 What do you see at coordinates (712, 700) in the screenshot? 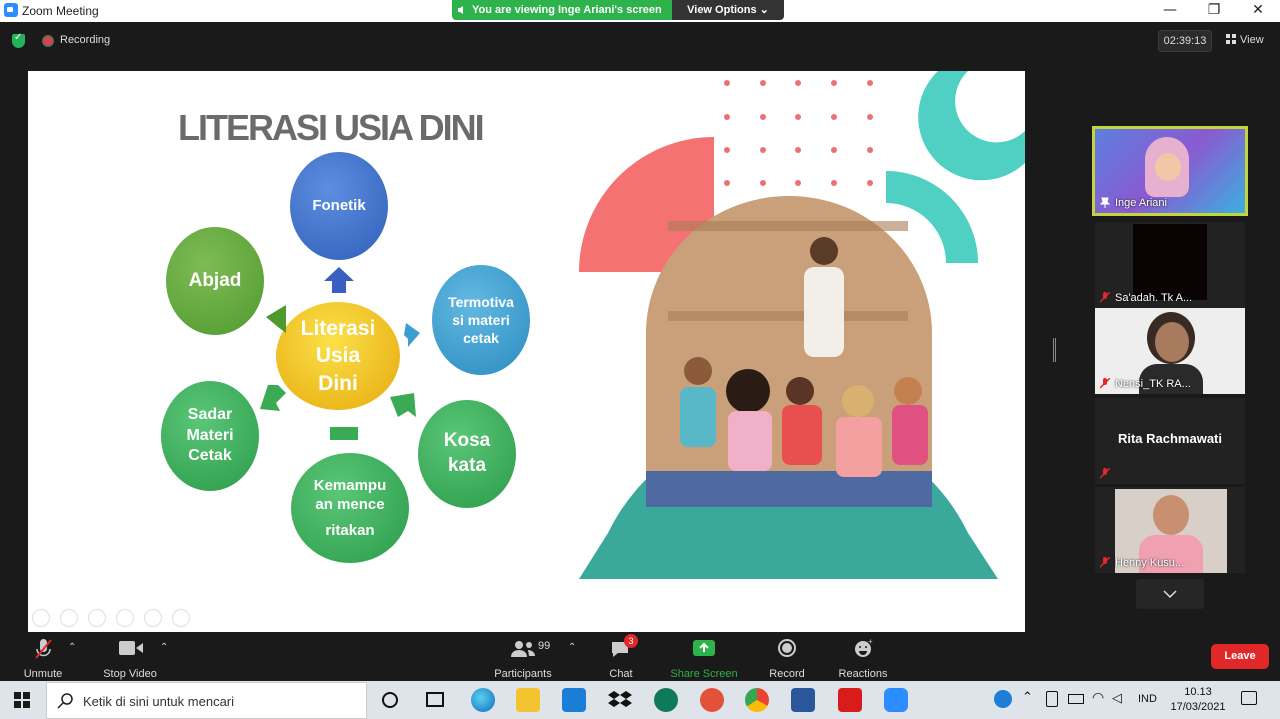
I see `app-p-icon` at bounding box center [712, 700].